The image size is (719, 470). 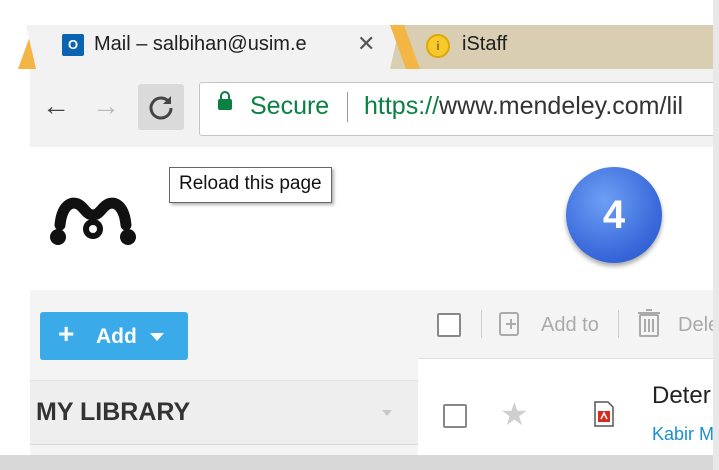 What do you see at coordinates (113, 412) in the screenshot?
I see `sidebar-item-label: MY LIBRARY` at bounding box center [113, 412].